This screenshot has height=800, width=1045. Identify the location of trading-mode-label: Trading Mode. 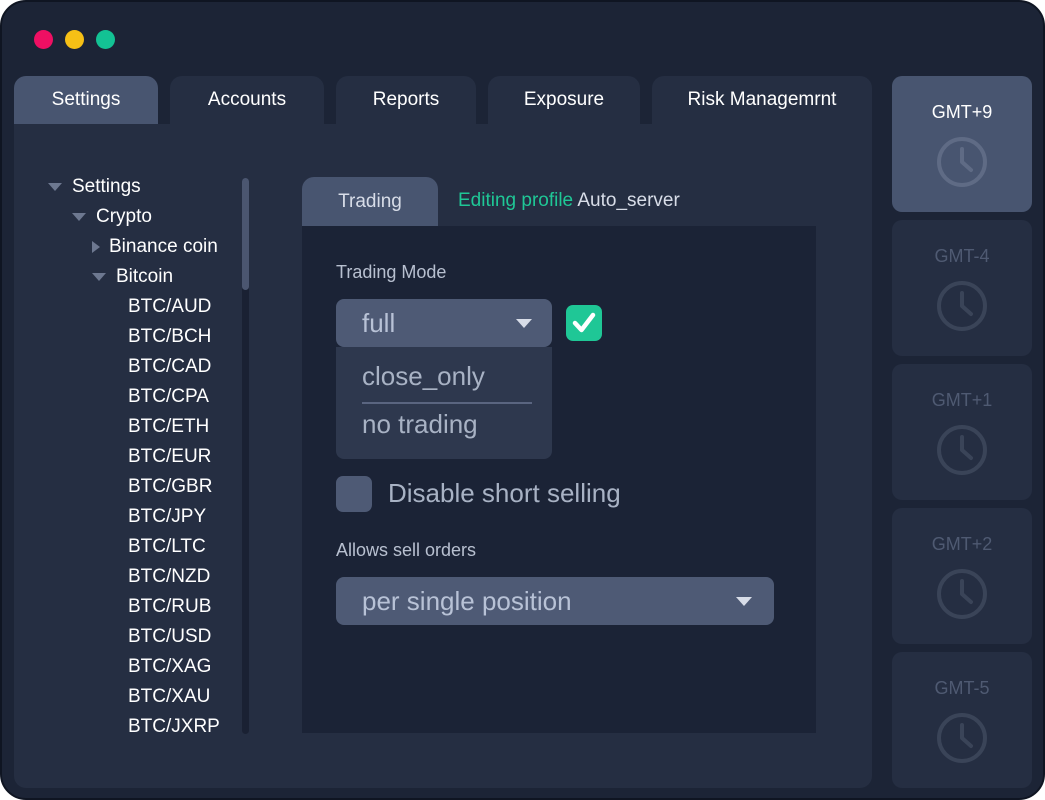
(391, 272).